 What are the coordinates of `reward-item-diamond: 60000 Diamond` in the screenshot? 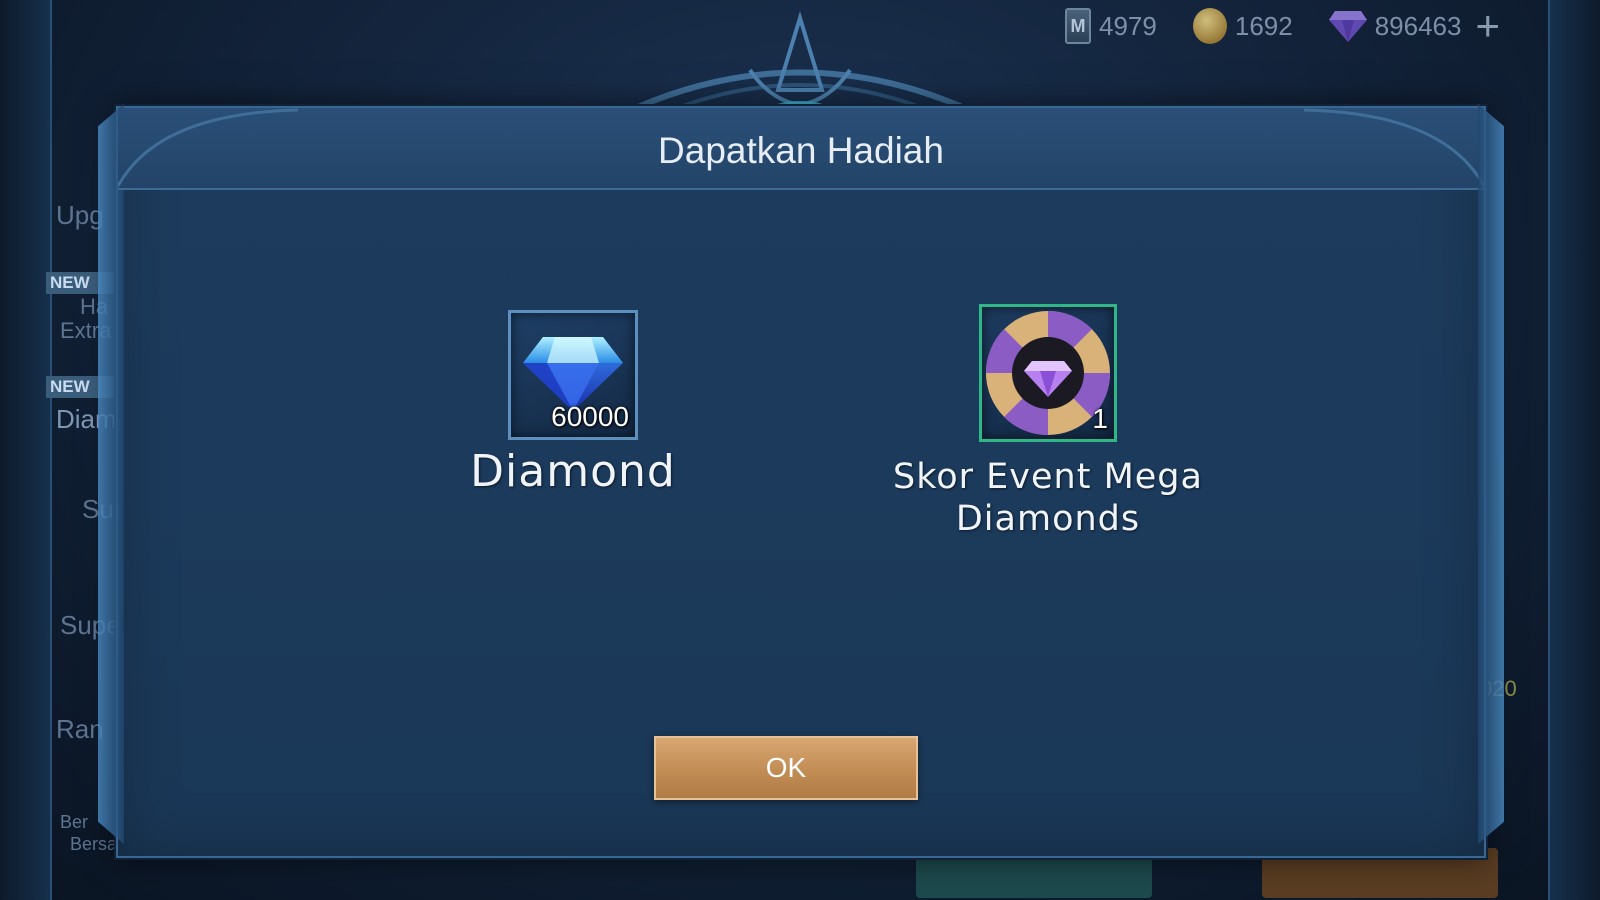 It's located at (573, 403).